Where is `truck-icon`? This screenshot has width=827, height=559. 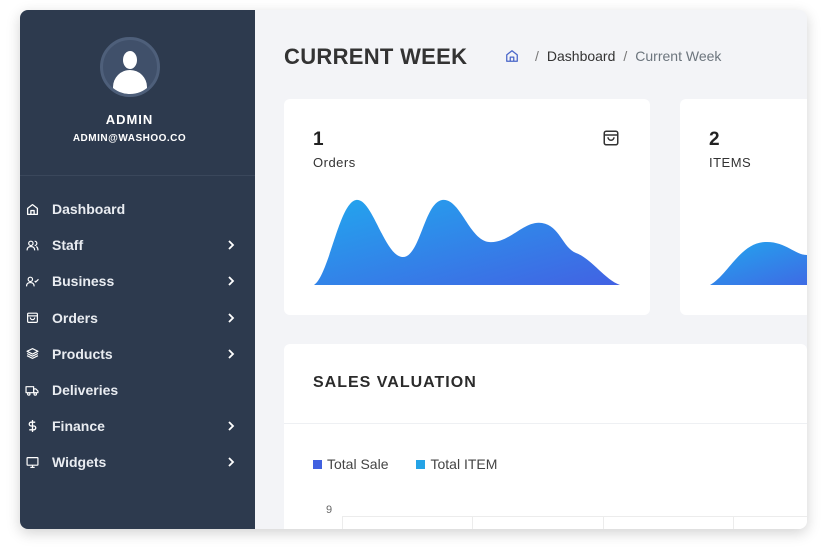
truck-icon is located at coordinates (32, 390).